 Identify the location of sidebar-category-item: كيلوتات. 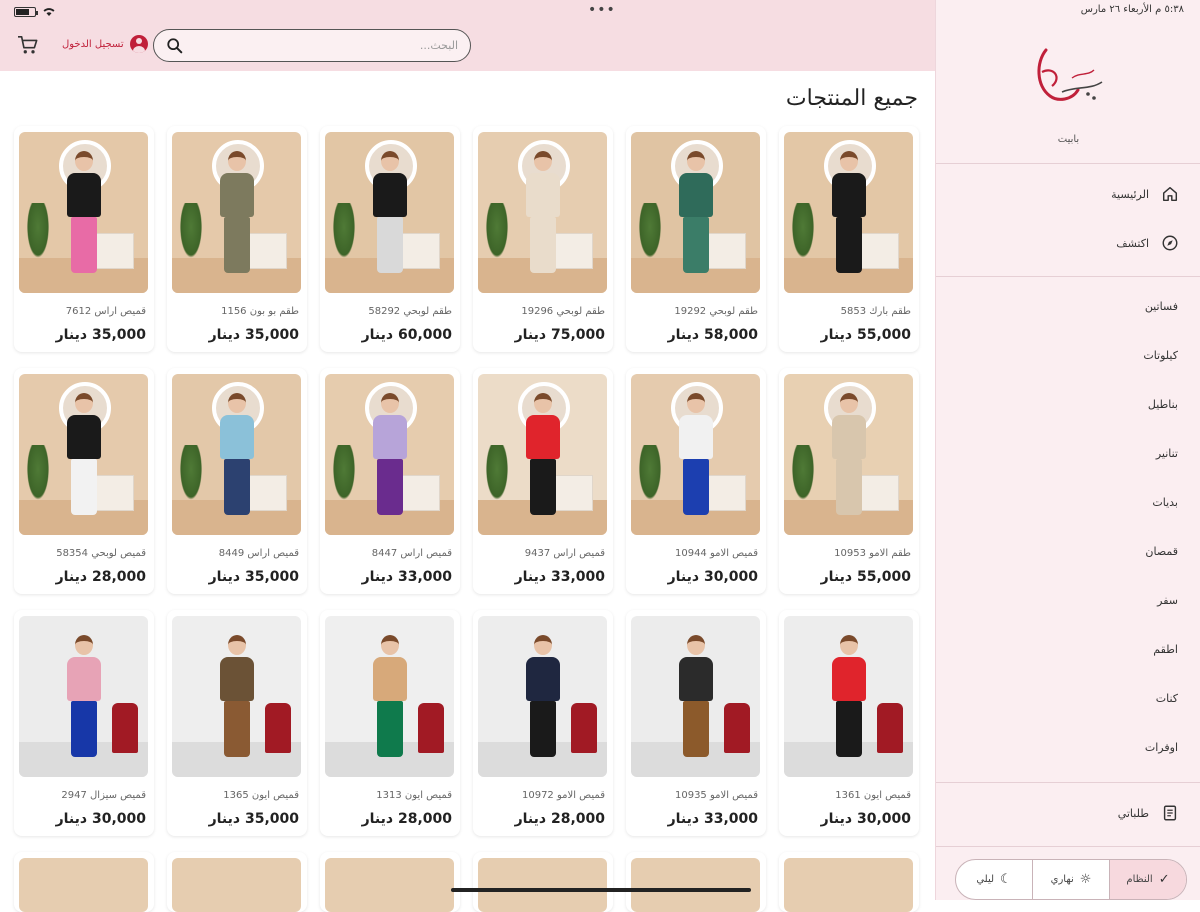
(1160, 355).